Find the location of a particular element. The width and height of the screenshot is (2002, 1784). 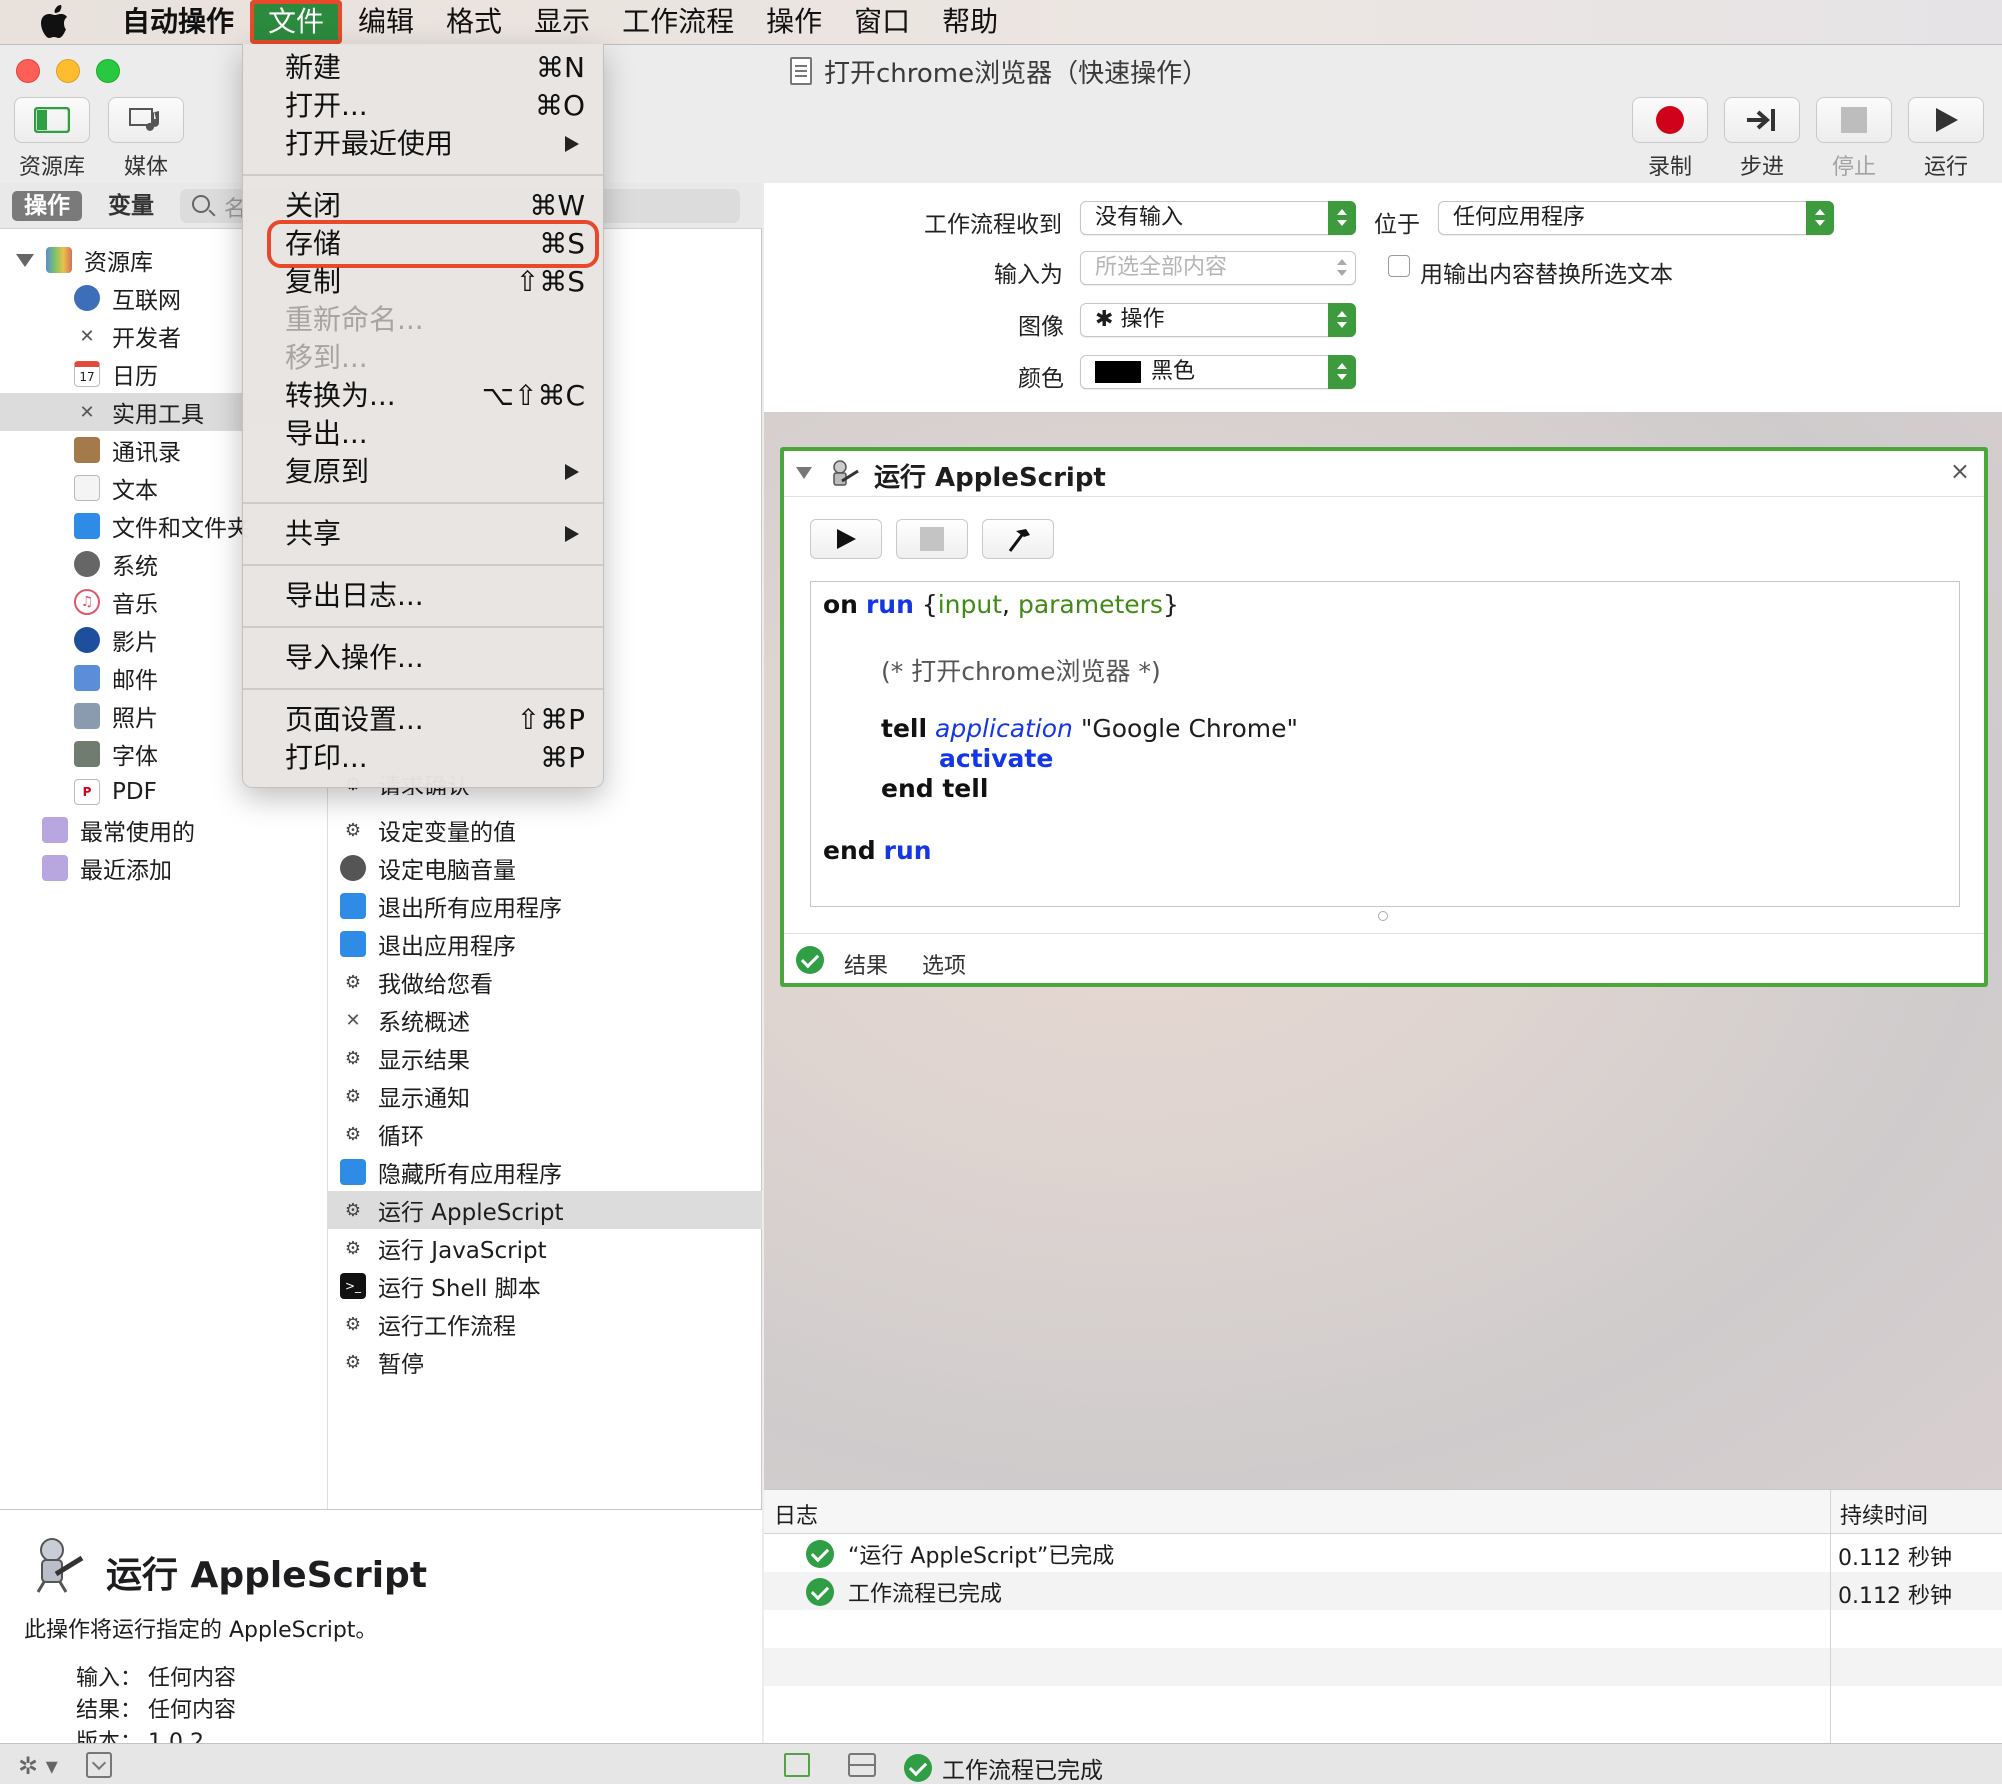

image-popup: ✱ 操作 is located at coordinates (1218, 320).